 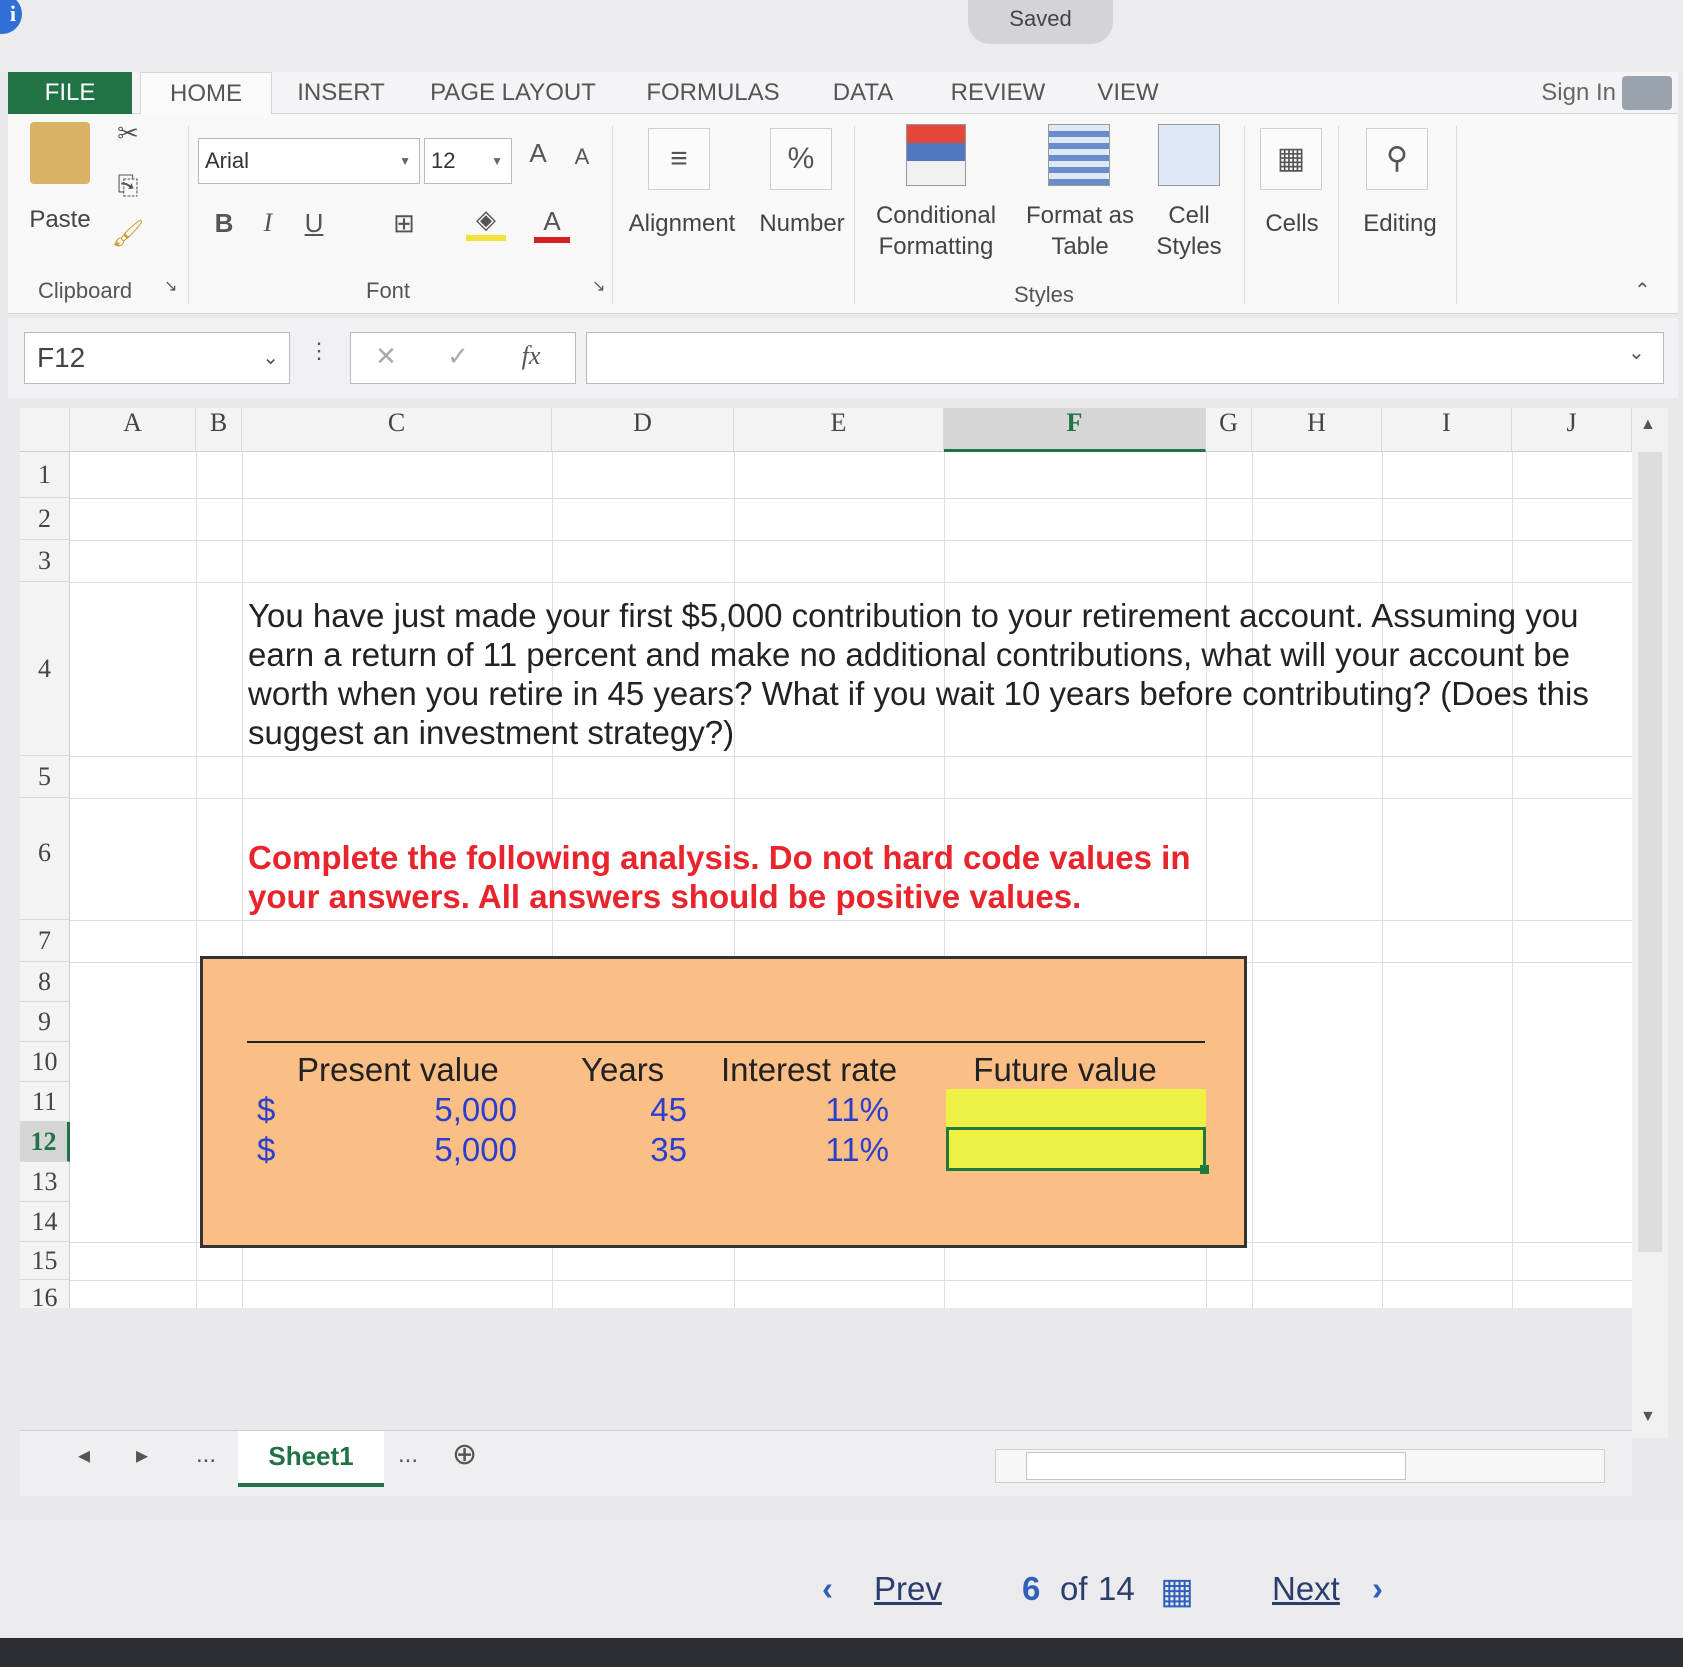 I want to click on paste-icon, so click(x=60, y=153).